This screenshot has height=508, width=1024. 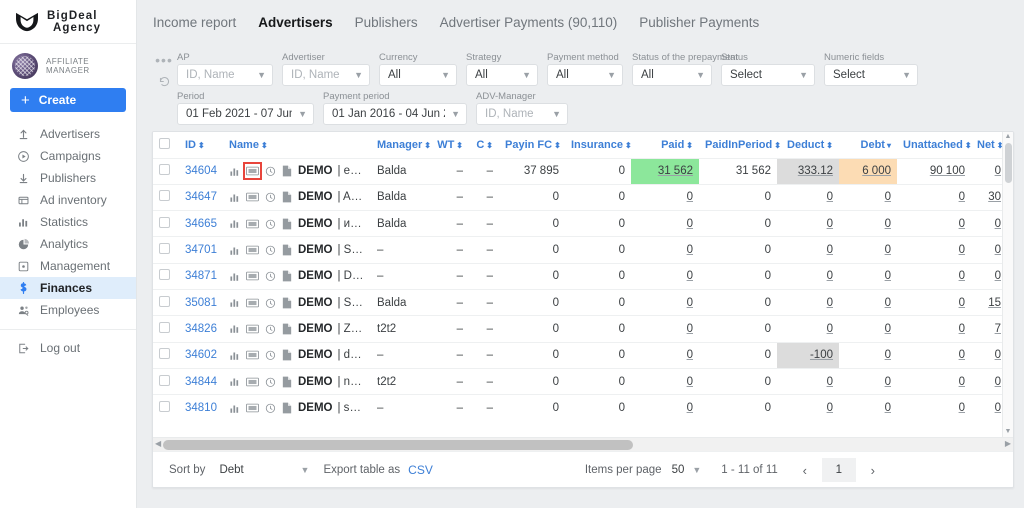 I want to click on tab-advertiser-payments: Advertiser Payments (90,110), so click(x=529, y=22).